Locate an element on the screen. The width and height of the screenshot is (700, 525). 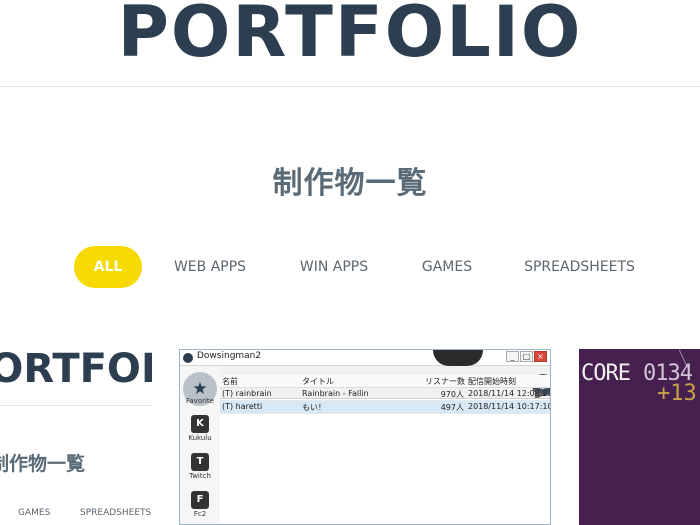
row-title: Rainbrain - Fallin is located at coordinates (335, 393).